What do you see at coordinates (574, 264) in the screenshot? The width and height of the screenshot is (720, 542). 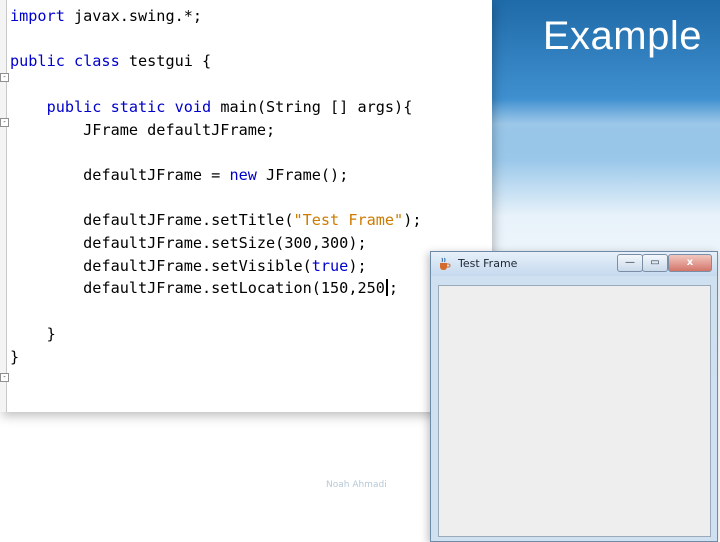 I see `window-titlebar: Test Frame — ▭ x` at bounding box center [574, 264].